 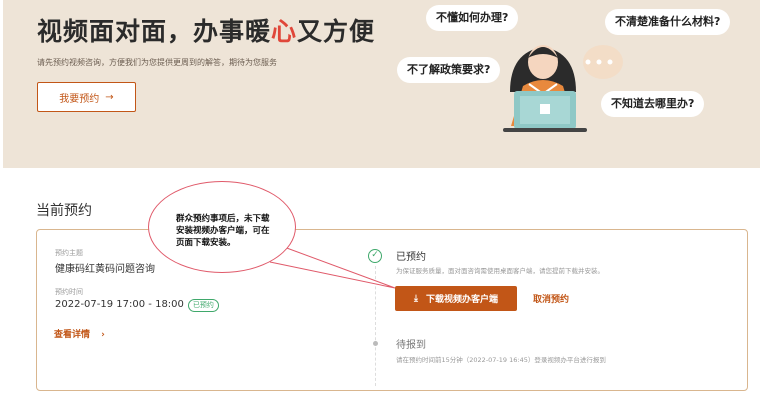 What do you see at coordinates (223, 231) in the screenshot?
I see `callout-text: 群众预约事项后，未下载安装视频办客户端，可在页面下载安装。` at bounding box center [223, 231].